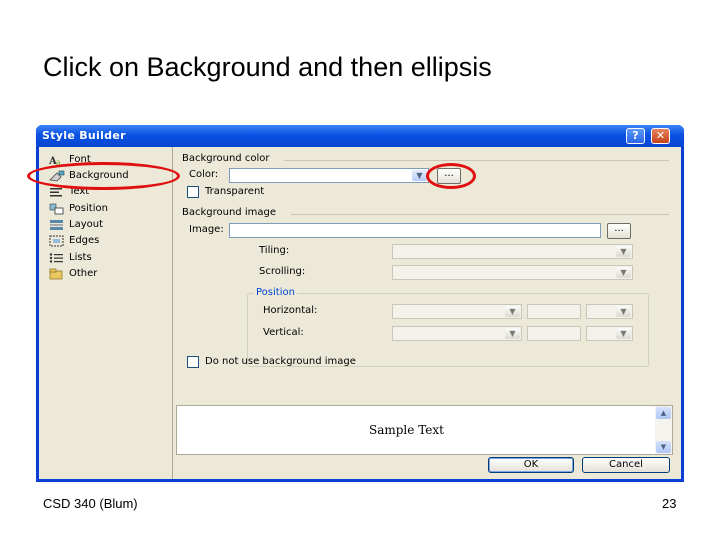 The width and height of the screenshot is (720, 540). I want to click on ok-button: OK, so click(531, 465).